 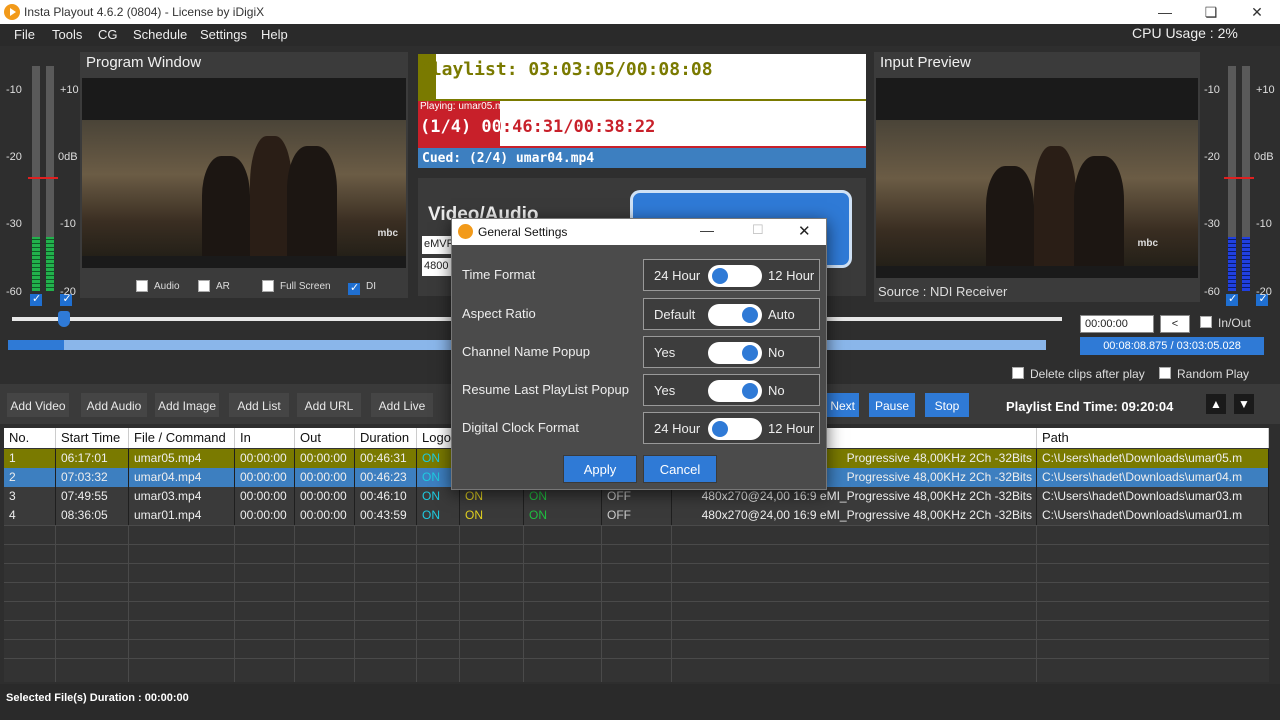 I want to click on time-input: 00:00:00, so click(x=1117, y=324).